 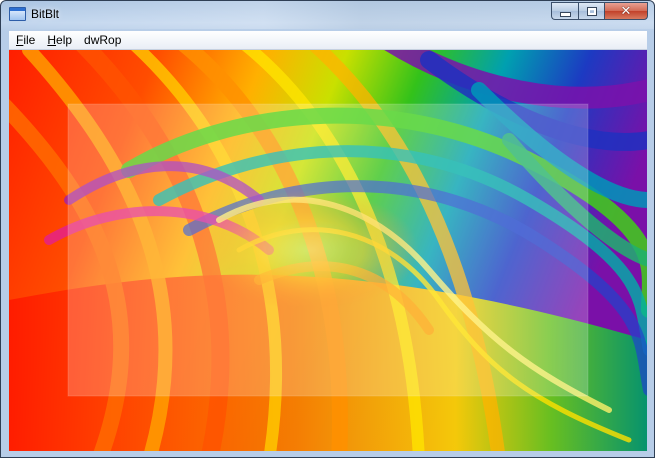 I want to click on menu-help-mnemonic: H, so click(x=52, y=40).